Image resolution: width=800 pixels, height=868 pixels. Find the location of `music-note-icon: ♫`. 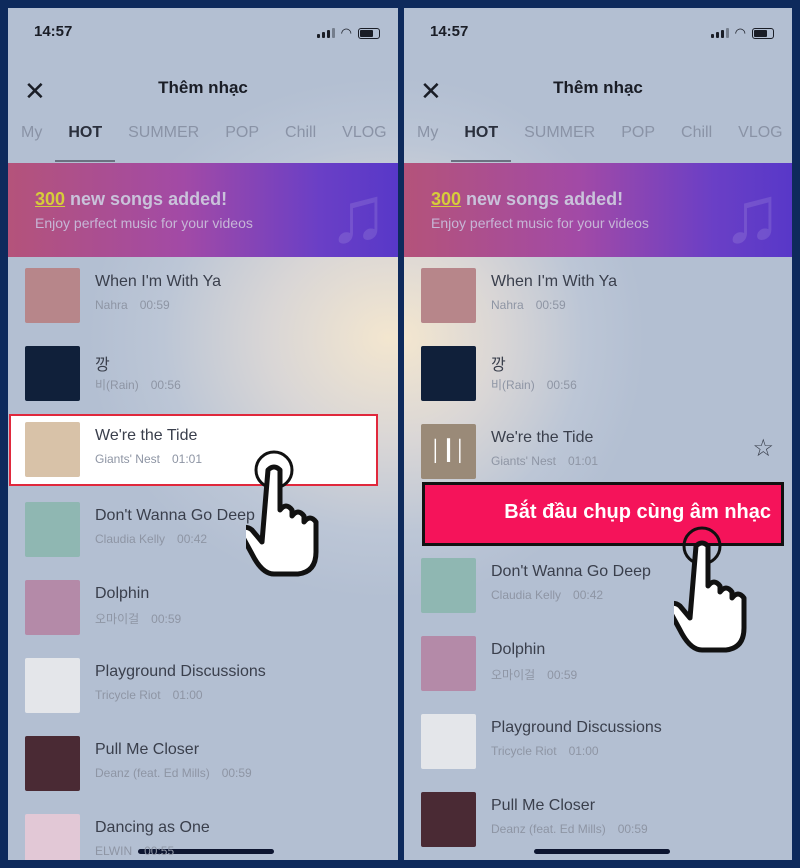

music-note-icon: ♫ is located at coordinates (752, 214).